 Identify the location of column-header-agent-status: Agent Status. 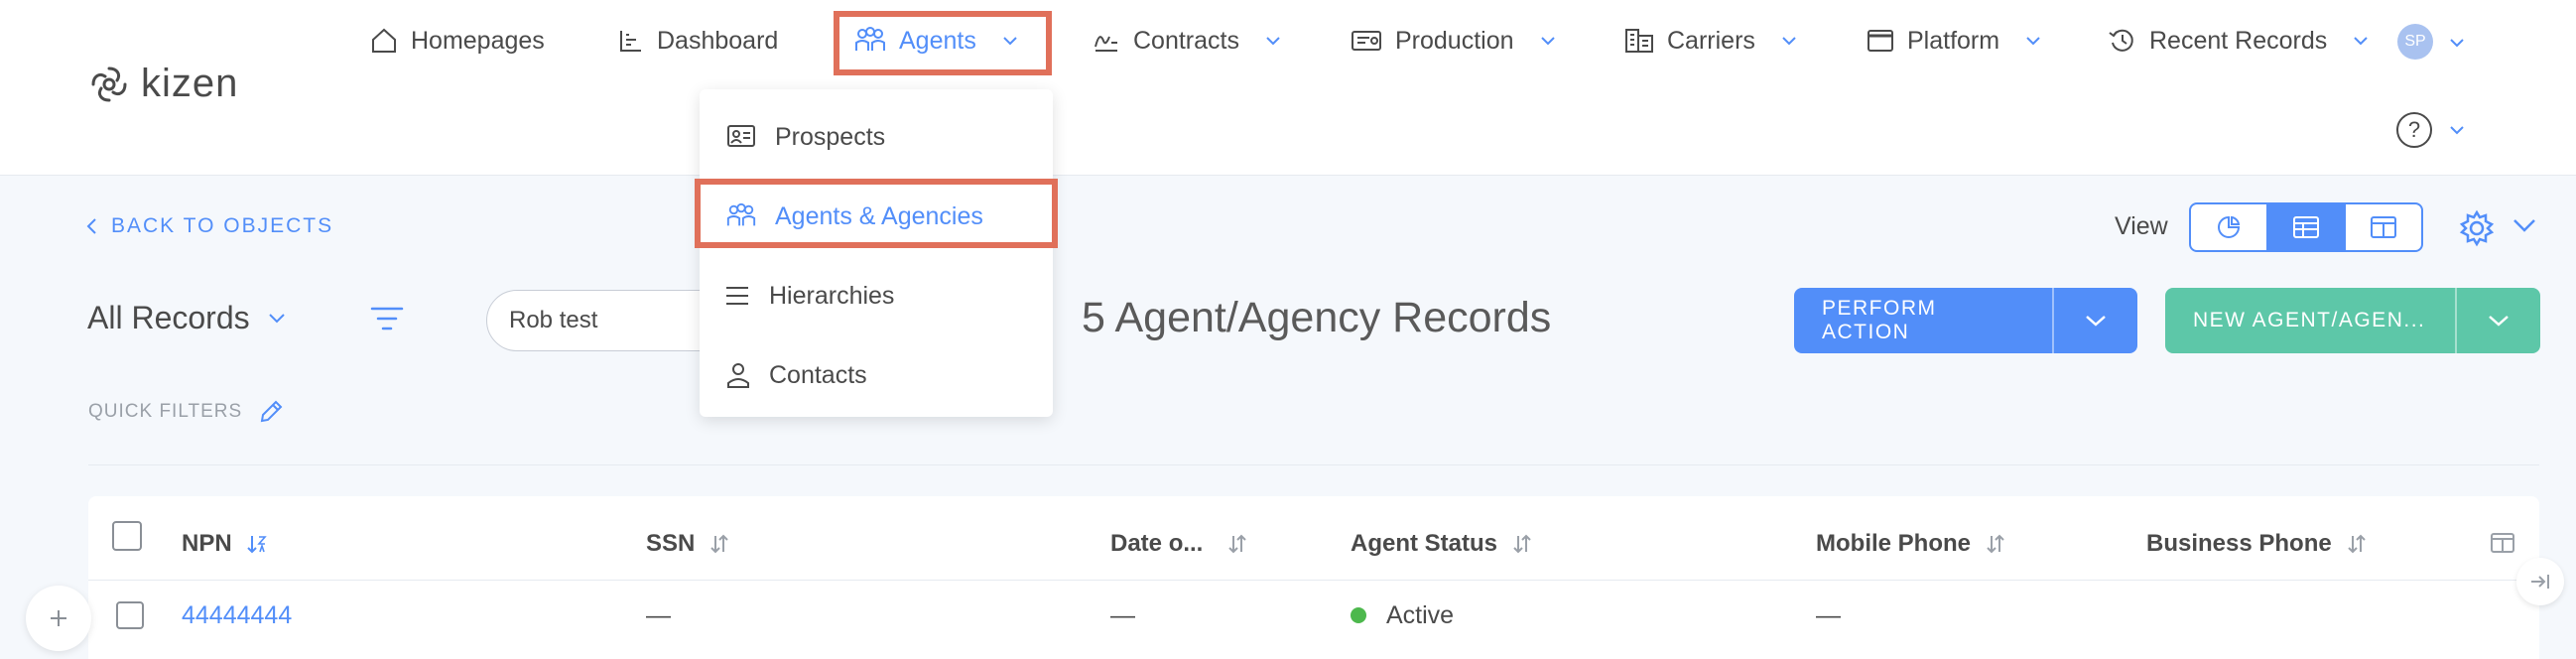
(1442, 544).